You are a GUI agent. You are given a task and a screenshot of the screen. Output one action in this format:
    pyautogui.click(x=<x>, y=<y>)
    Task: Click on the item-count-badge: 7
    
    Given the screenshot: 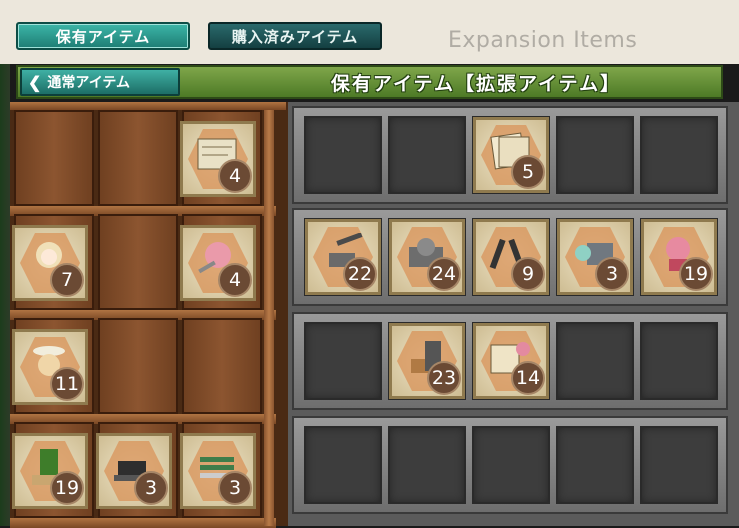 What is the action you would take?
    pyautogui.click(x=67, y=280)
    